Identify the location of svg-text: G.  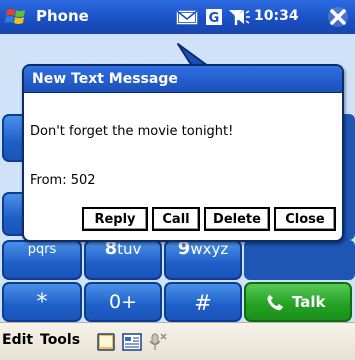
(214, 18).